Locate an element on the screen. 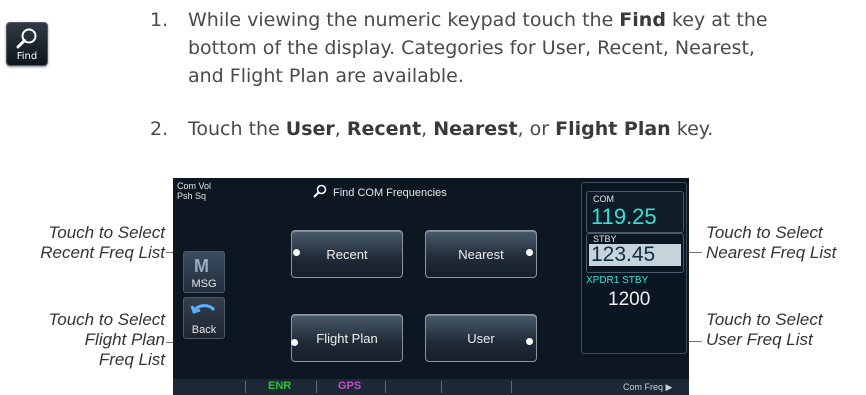  search-icon is located at coordinates (320, 191).